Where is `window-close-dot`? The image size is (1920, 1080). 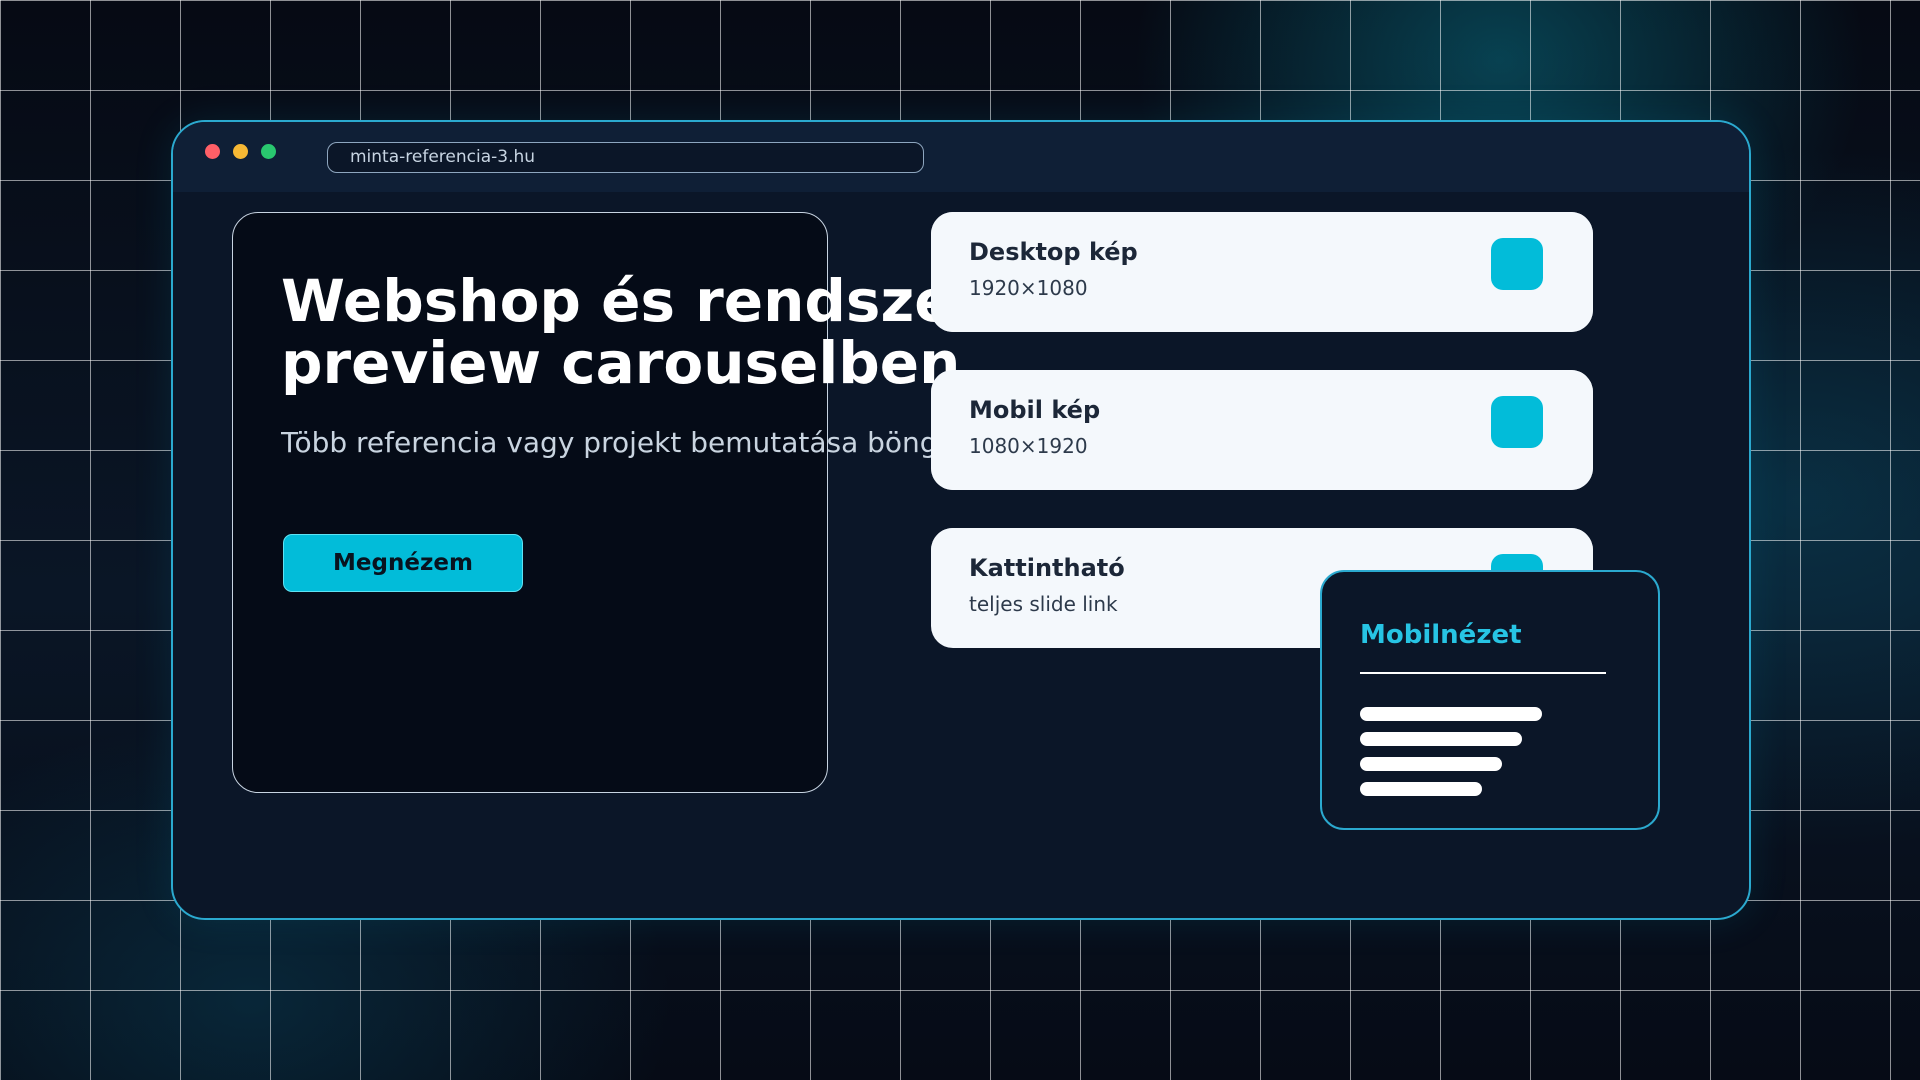
window-close-dot is located at coordinates (212, 151).